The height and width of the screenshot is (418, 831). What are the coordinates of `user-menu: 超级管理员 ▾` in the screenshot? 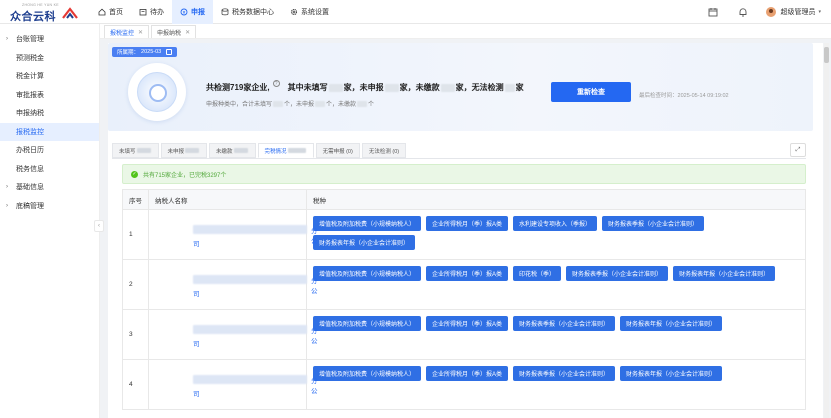 It's located at (793, 12).